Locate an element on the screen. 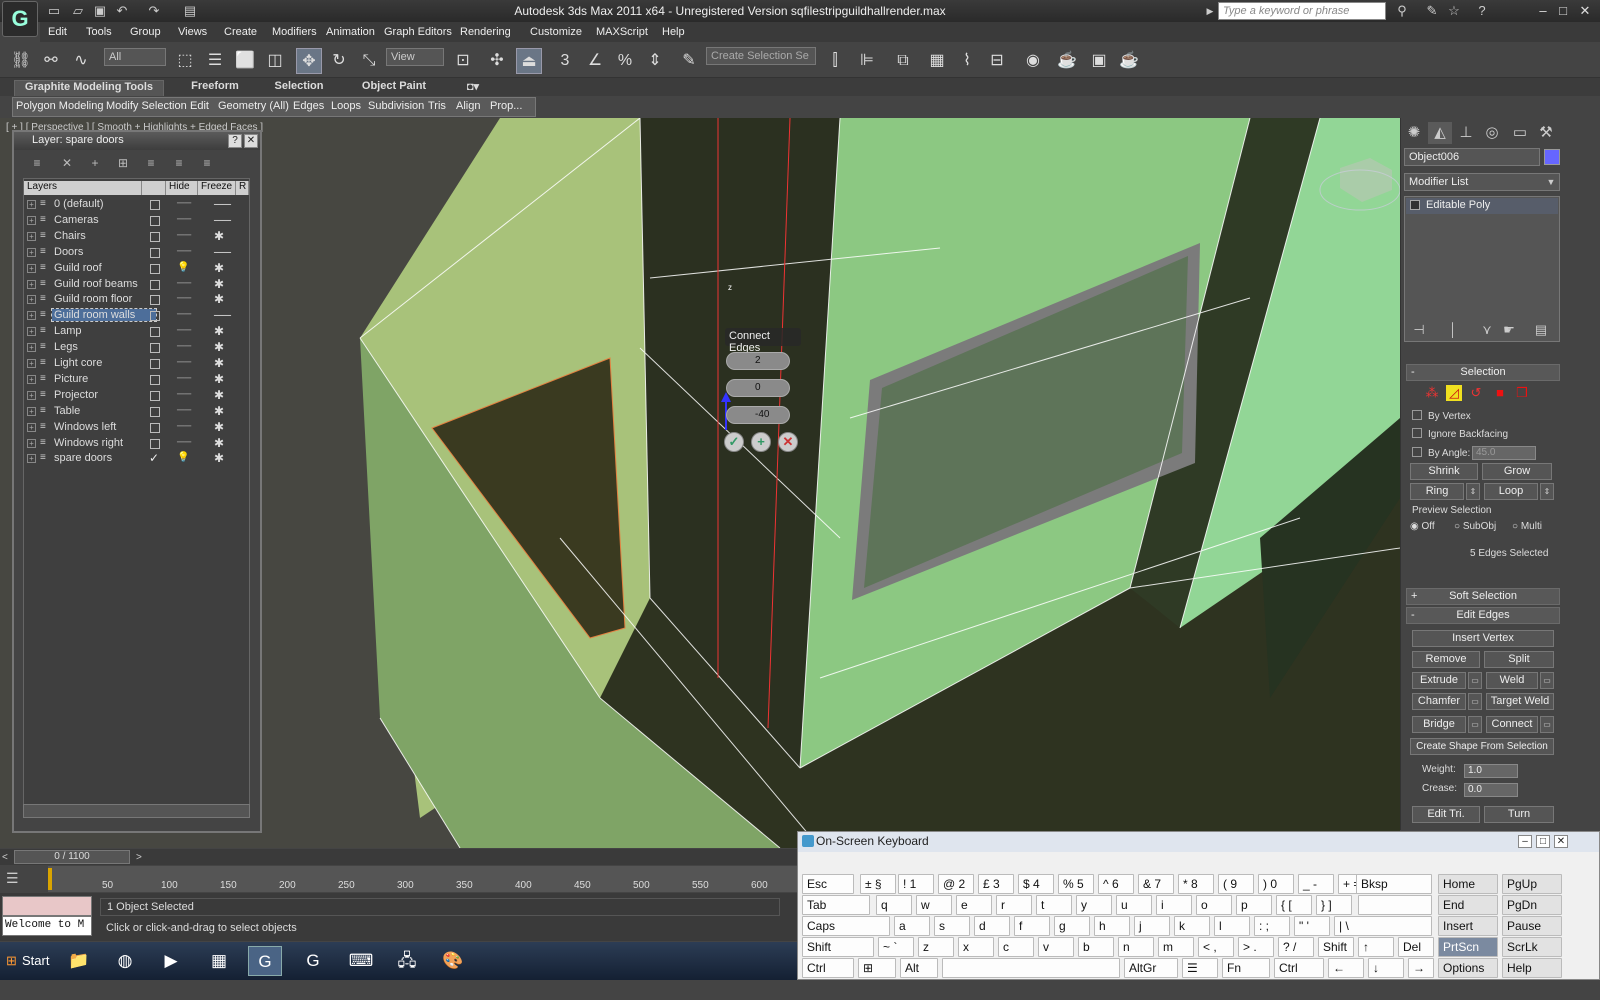  osk-key: < , is located at coordinates (1216, 947).